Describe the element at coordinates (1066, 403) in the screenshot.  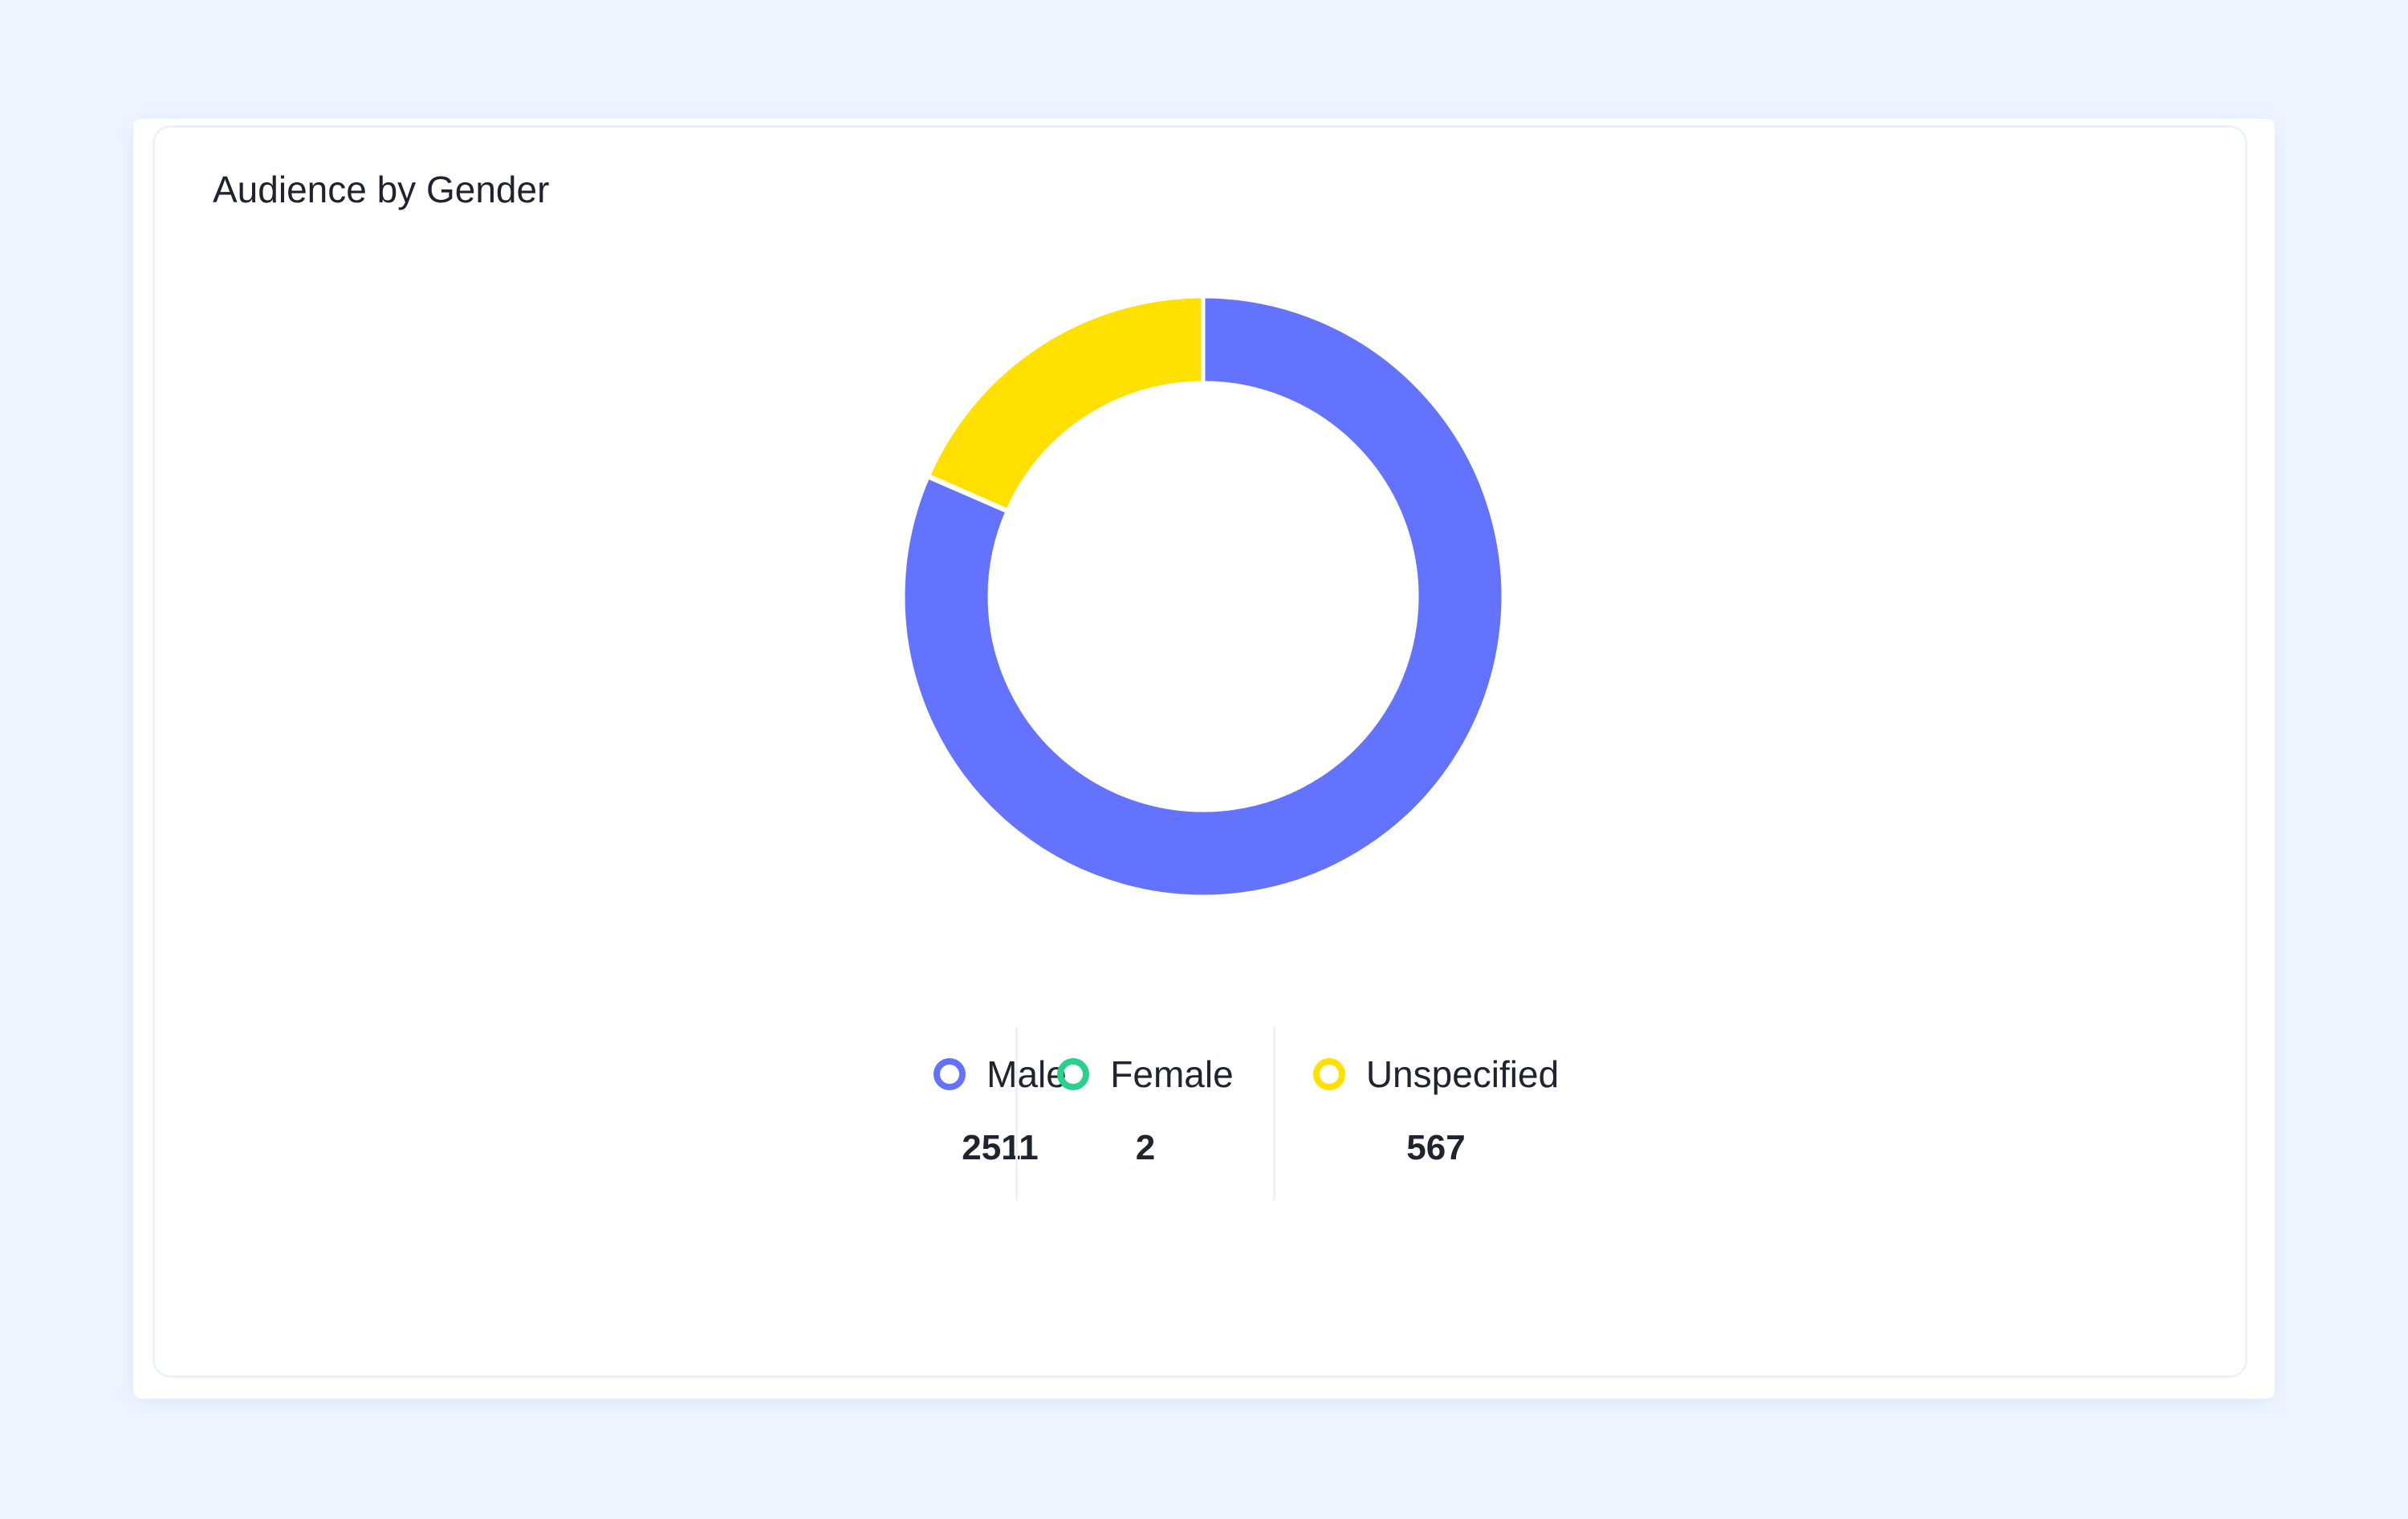
I see `donut-slice-unspecified` at that location.